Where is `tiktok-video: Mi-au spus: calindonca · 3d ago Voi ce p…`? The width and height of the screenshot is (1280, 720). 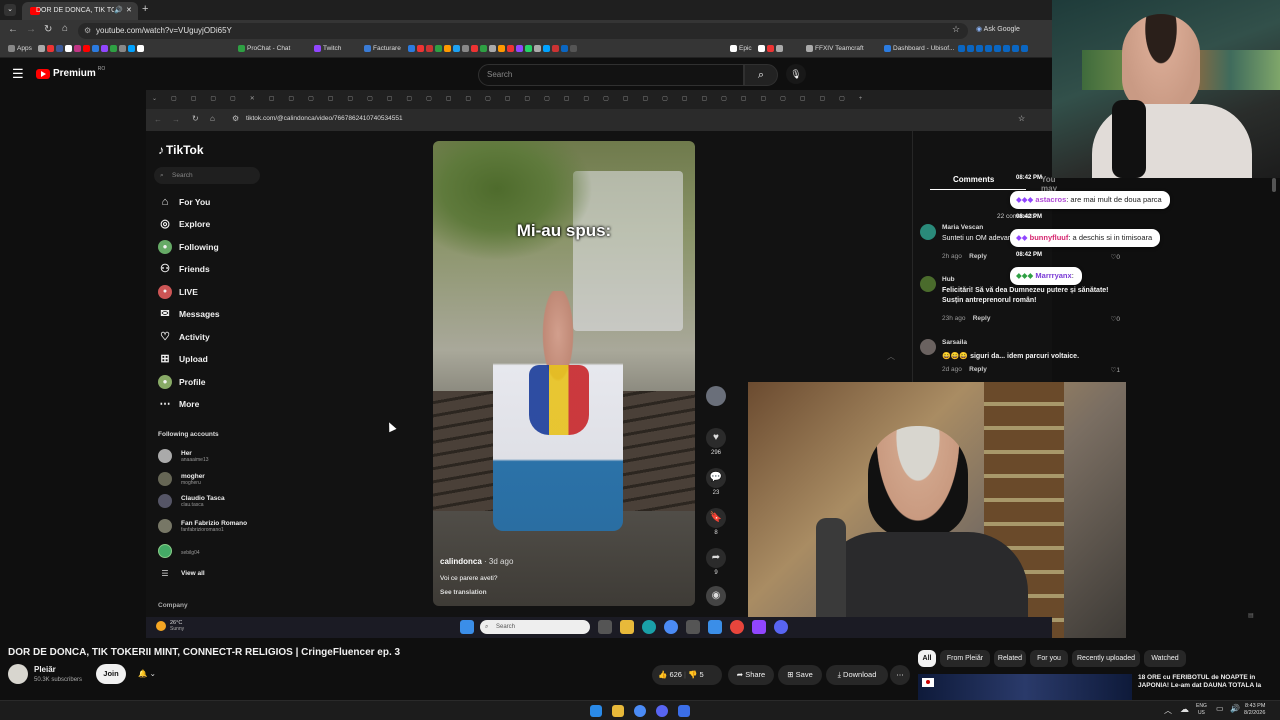 tiktok-video: Mi-au spus: calindonca · 3d ago Voi ce p… is located at coordinates (564, 373).